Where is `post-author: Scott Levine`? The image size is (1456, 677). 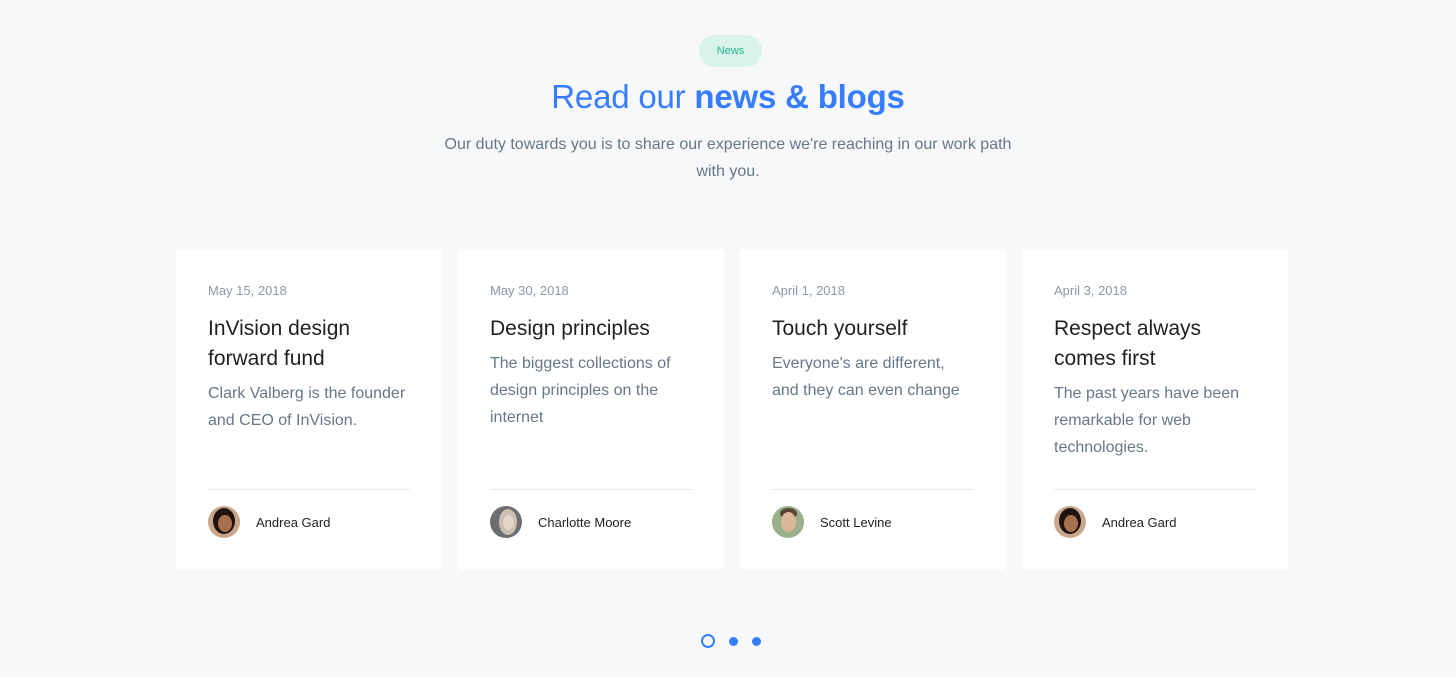
post-author: Scott Levine is located at coordinates (873, 513).